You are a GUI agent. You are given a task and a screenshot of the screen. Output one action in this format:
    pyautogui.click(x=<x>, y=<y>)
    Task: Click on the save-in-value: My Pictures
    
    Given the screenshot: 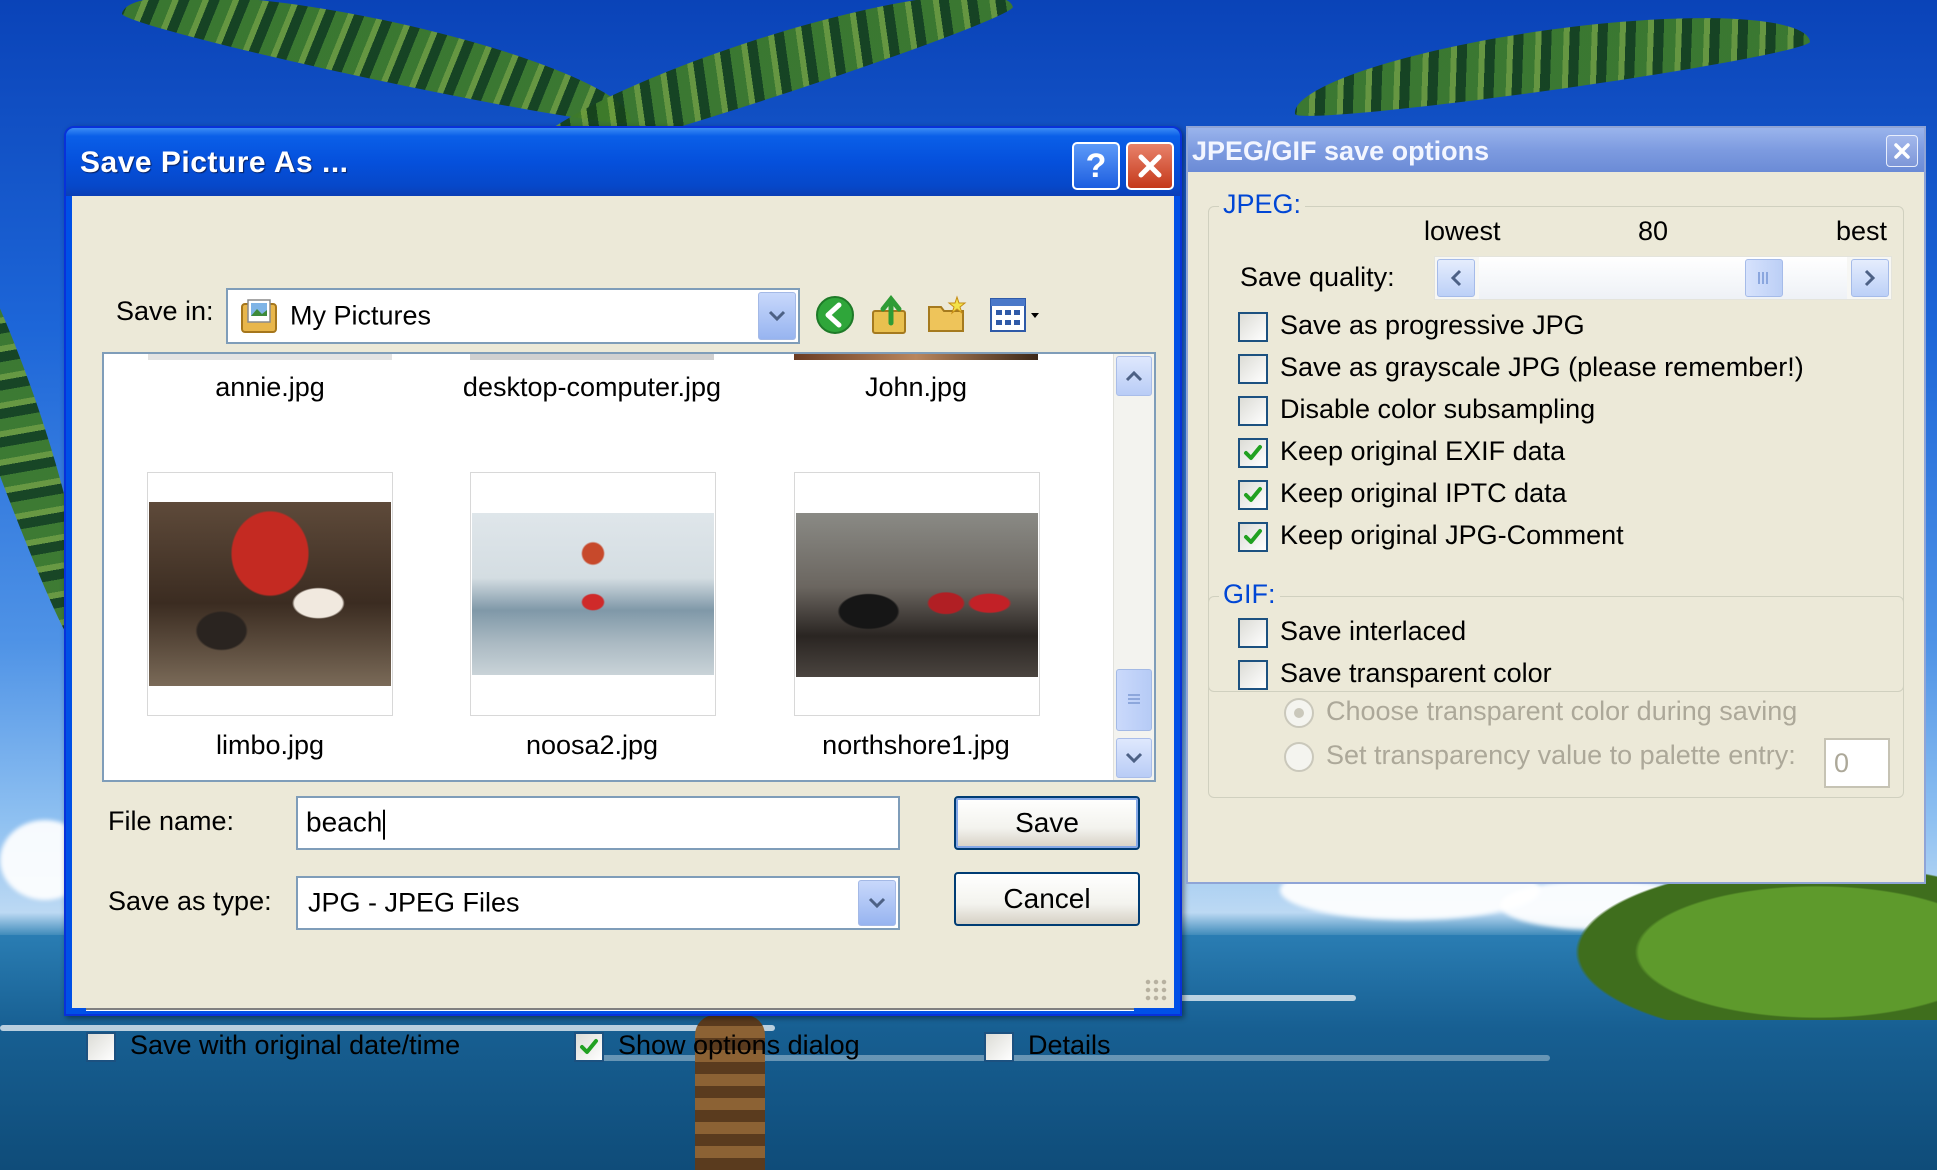 What is the action you would take?
    pyautogui.click(x=361, y=315)
    